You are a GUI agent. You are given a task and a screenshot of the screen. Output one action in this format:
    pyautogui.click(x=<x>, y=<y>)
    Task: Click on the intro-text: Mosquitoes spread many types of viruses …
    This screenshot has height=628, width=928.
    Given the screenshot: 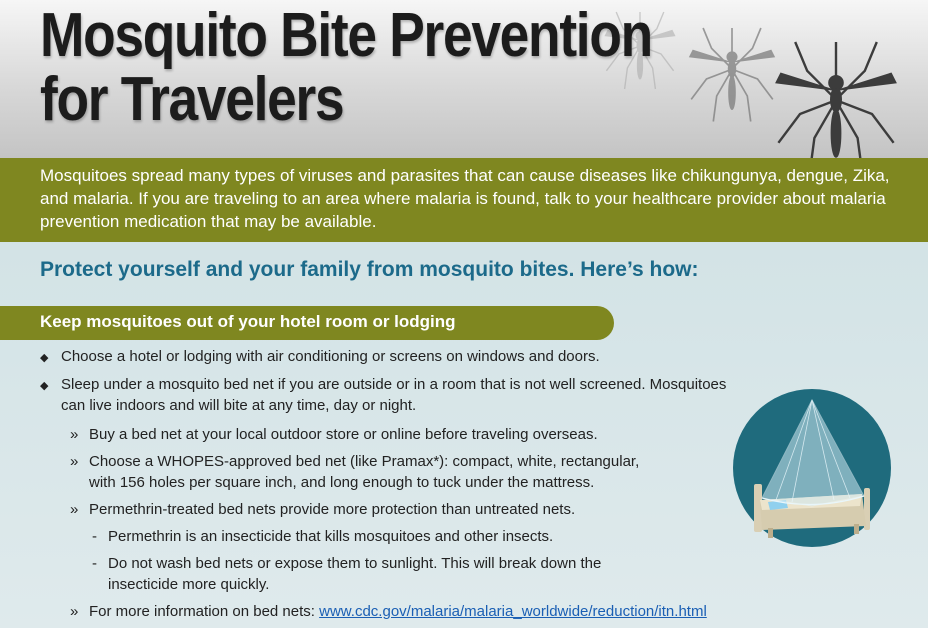 What is the action you would take?
    pyautogui.click(x=465, y=198)
    